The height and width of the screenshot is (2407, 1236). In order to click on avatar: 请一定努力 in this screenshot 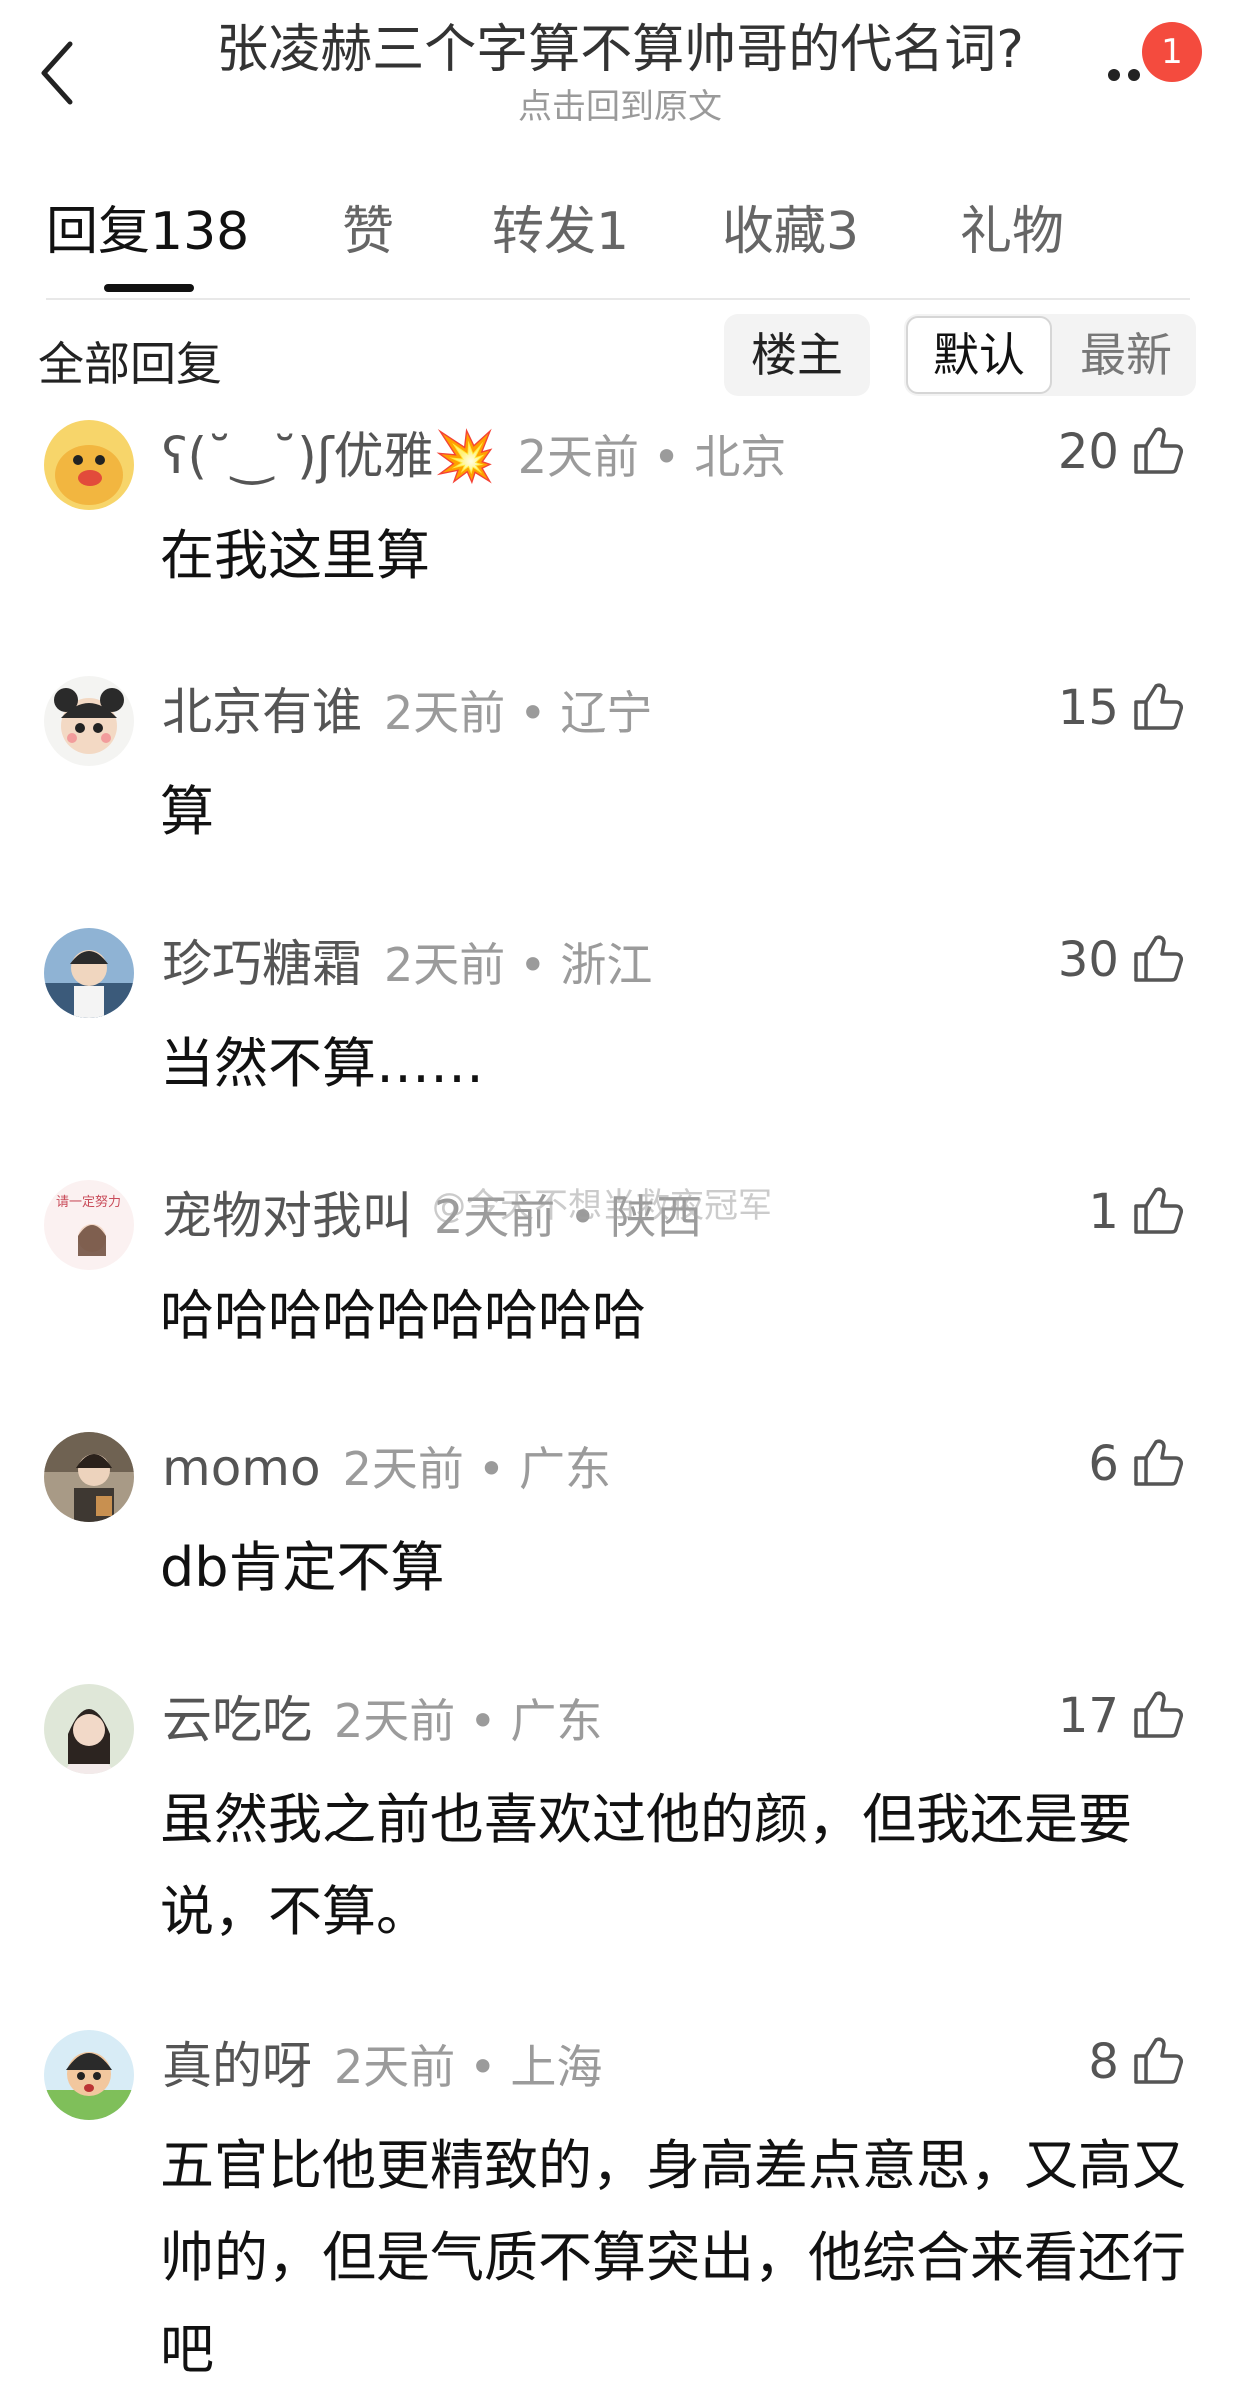, I will do `click(89, 1225)`.